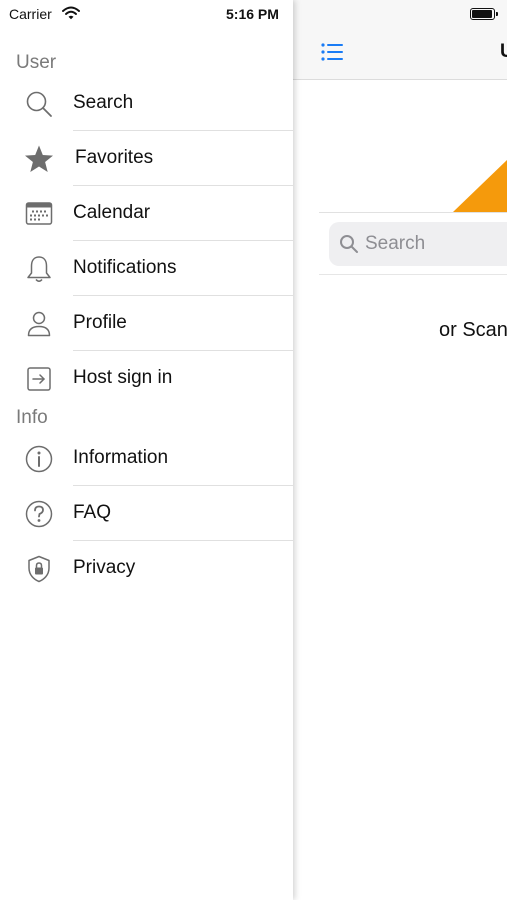 This screenshot has width=507, height=900. Describe the element at coordinates (146, 323) in the screenshot. I see `sidebar-item-profile: Profile` at that location.